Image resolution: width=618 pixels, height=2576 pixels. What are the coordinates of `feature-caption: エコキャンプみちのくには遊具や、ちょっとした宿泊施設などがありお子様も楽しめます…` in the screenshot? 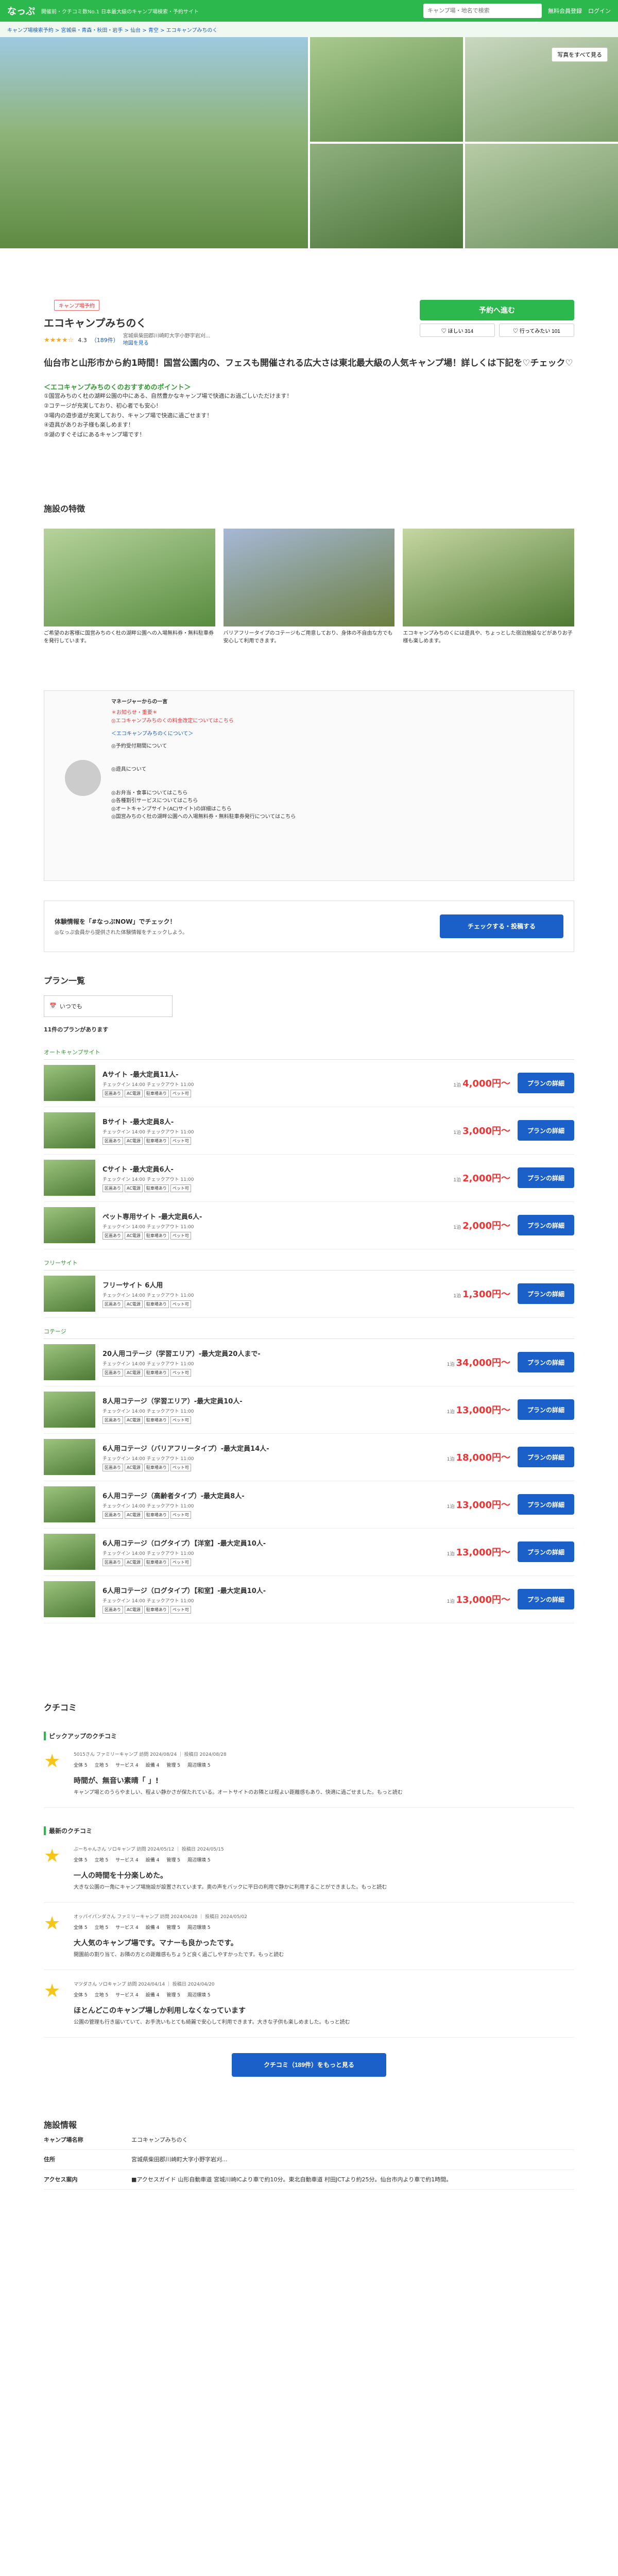 It's located at (488, 637).